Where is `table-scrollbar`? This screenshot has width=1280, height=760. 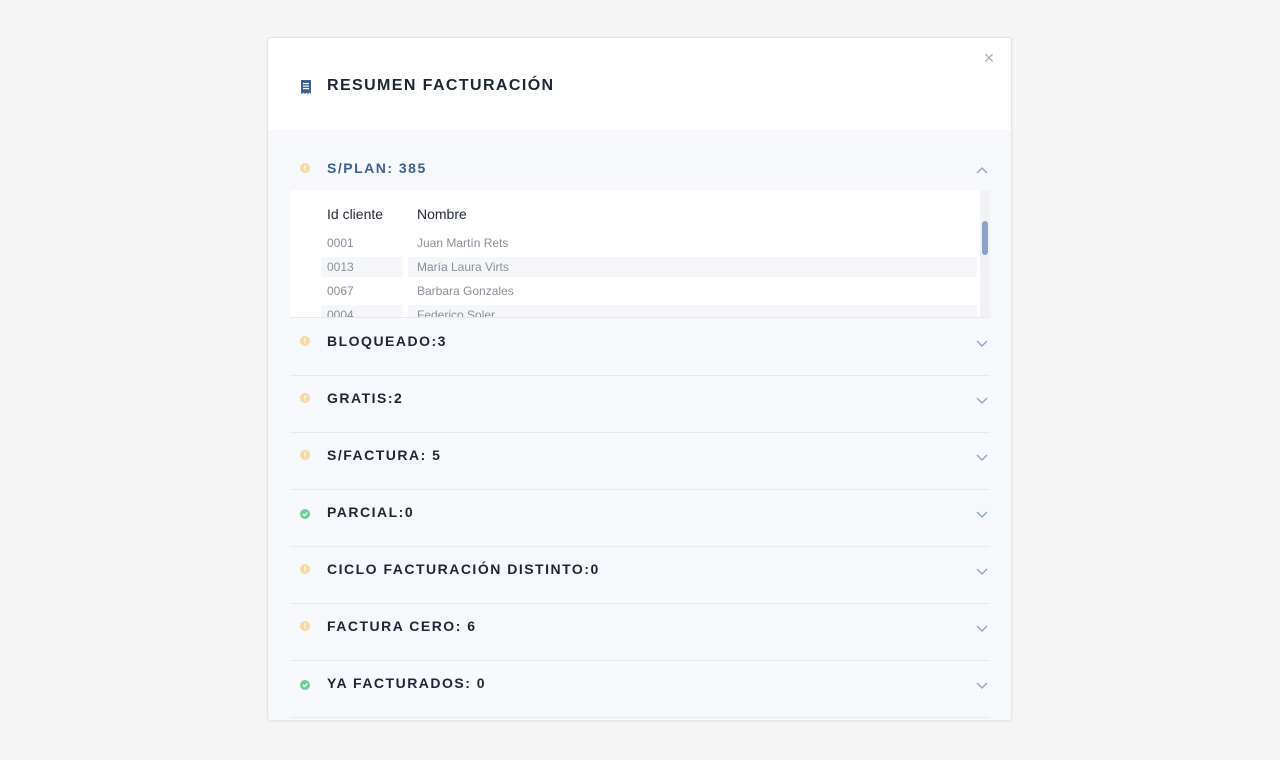 table-scrollbar is located at coordinates (985, 253).